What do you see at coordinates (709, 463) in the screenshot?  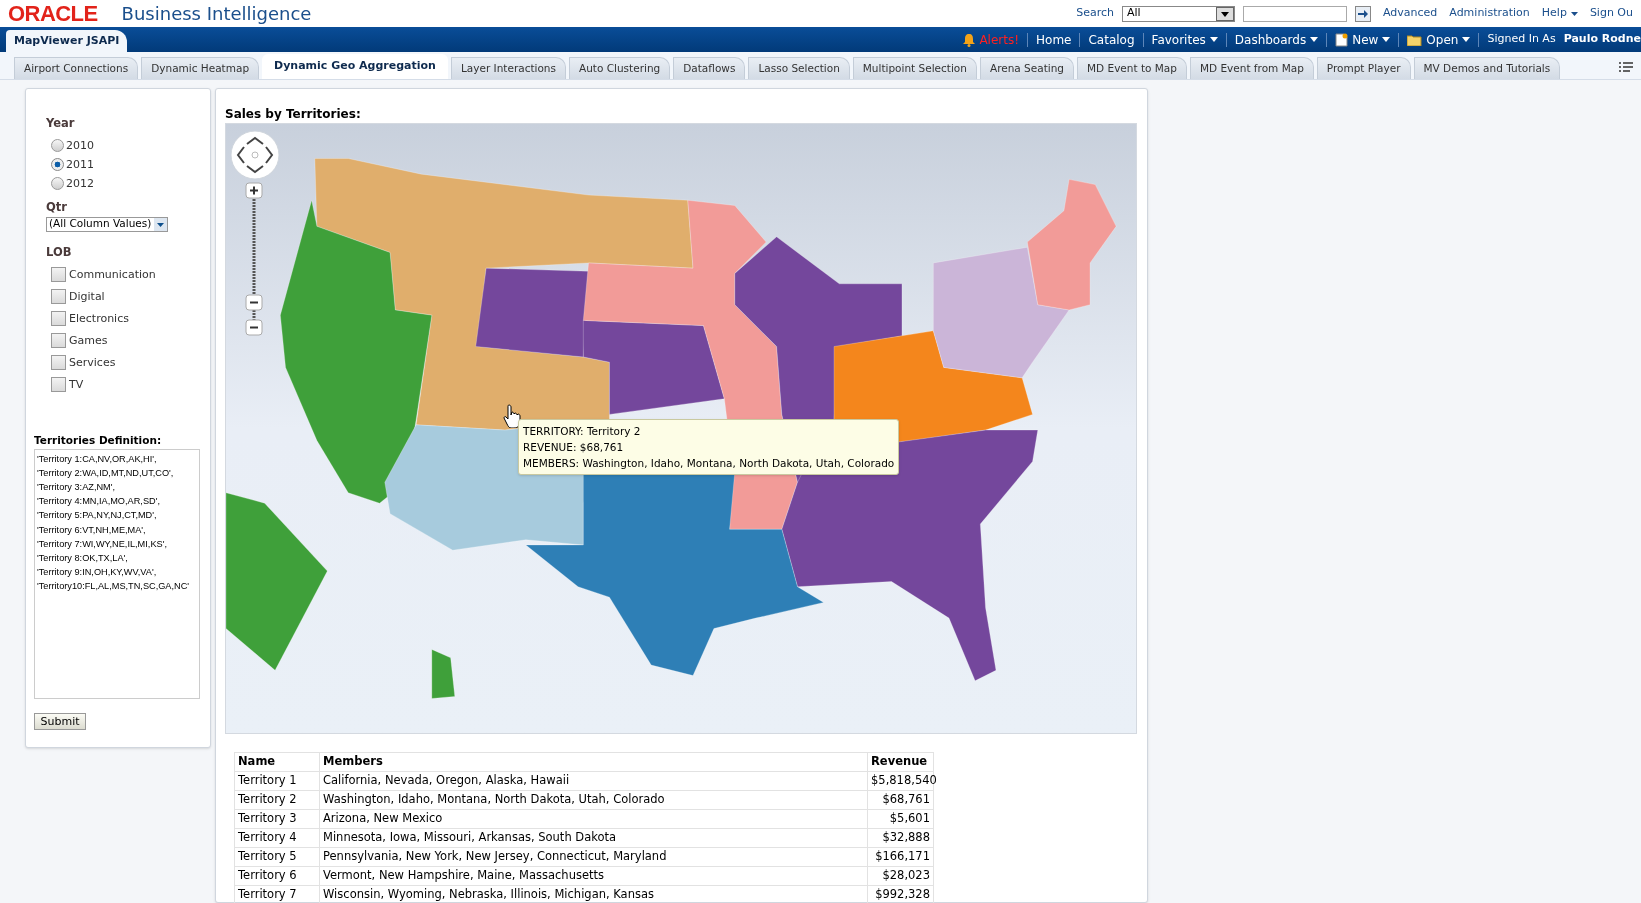 I see `tooltip-text: MEMBERS: Washington, Idaho, Montana, North Dakota, Utah, Colorado` at bounding box center [709, 463].